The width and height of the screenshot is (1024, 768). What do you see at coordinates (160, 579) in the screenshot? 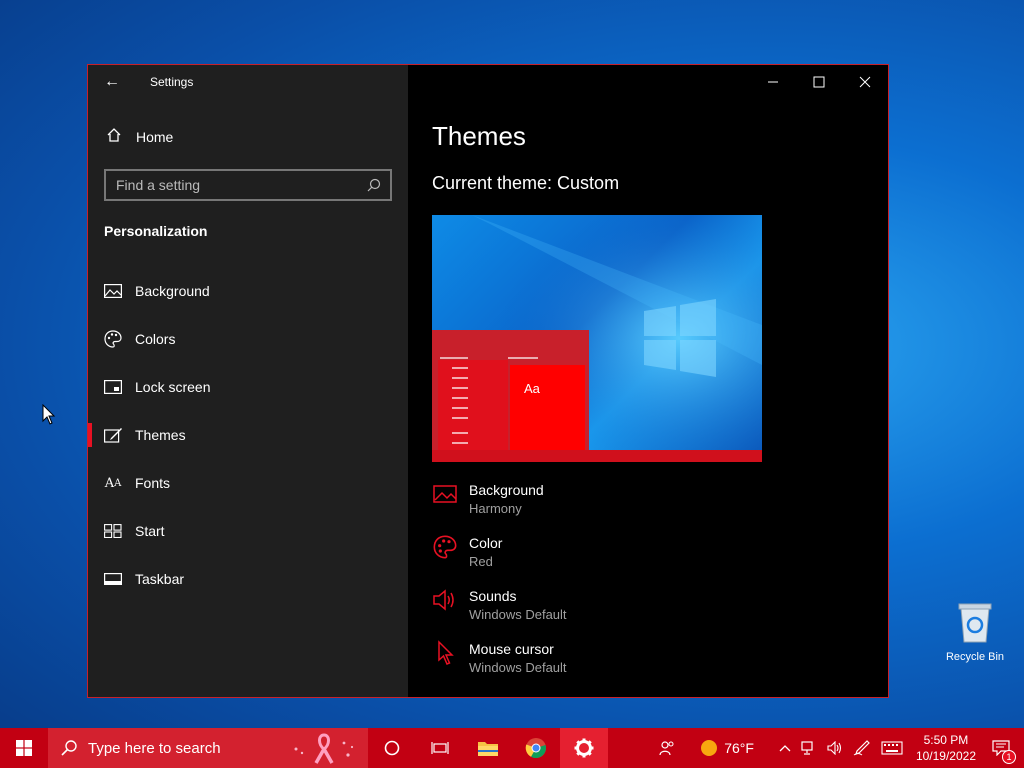
I see `sidebar-item-label: Taskbar` at bounding box center [160, 579].